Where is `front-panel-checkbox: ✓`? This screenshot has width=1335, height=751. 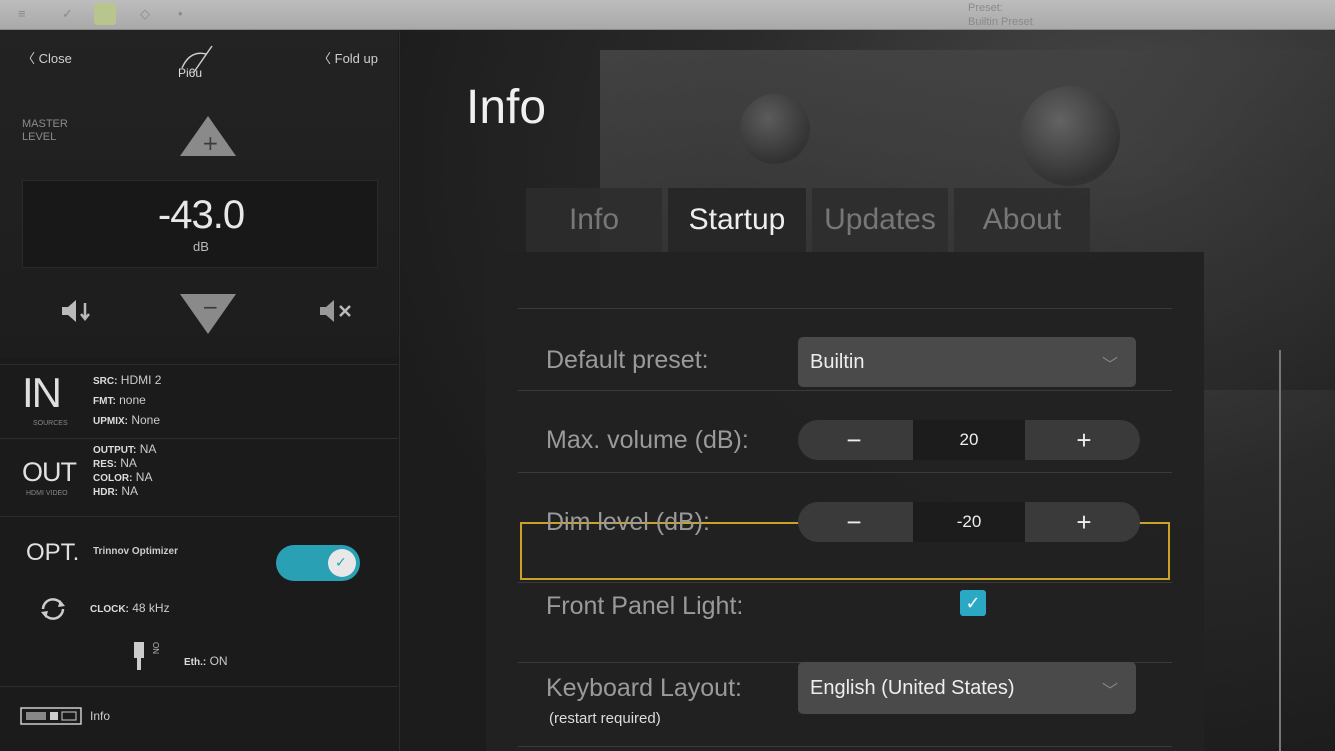
front-panel-checkbox: ✓ is located at coordinates (973, 603).